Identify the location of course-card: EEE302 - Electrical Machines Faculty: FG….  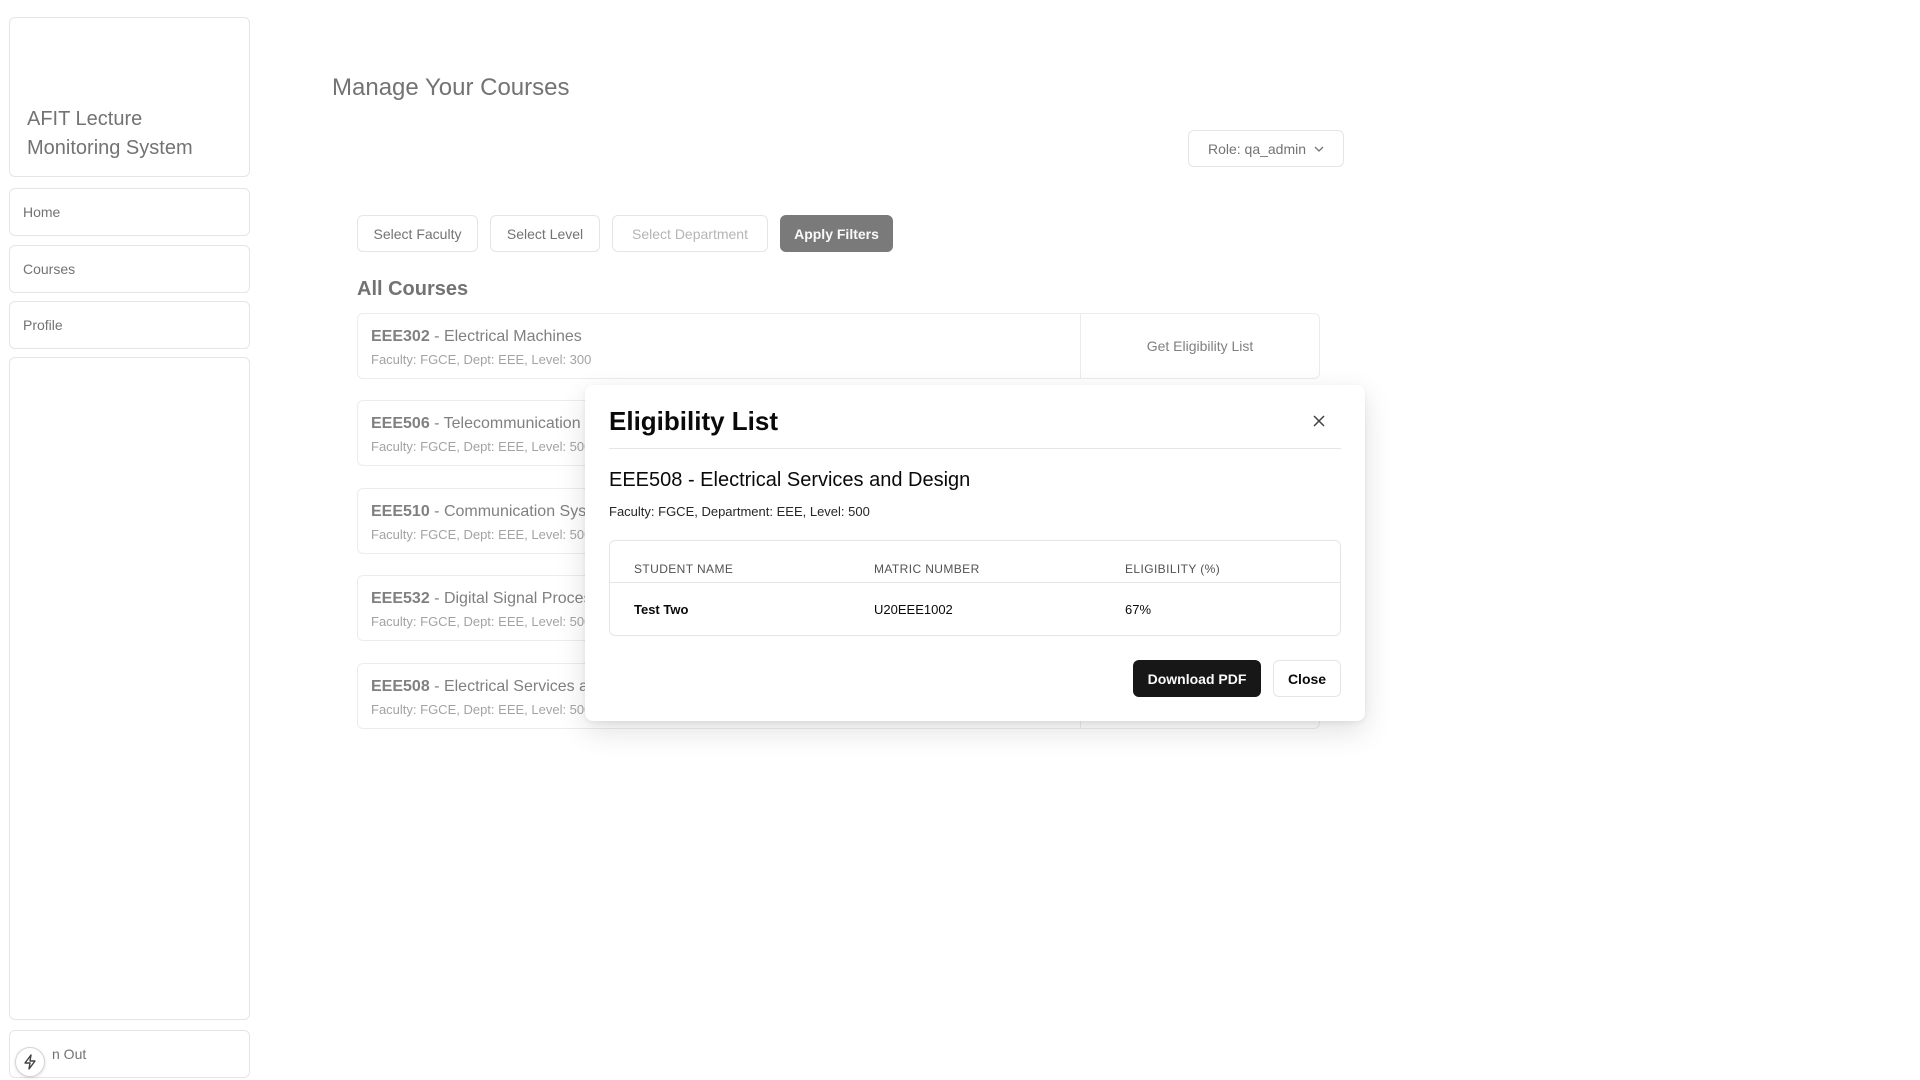
(838, 346).